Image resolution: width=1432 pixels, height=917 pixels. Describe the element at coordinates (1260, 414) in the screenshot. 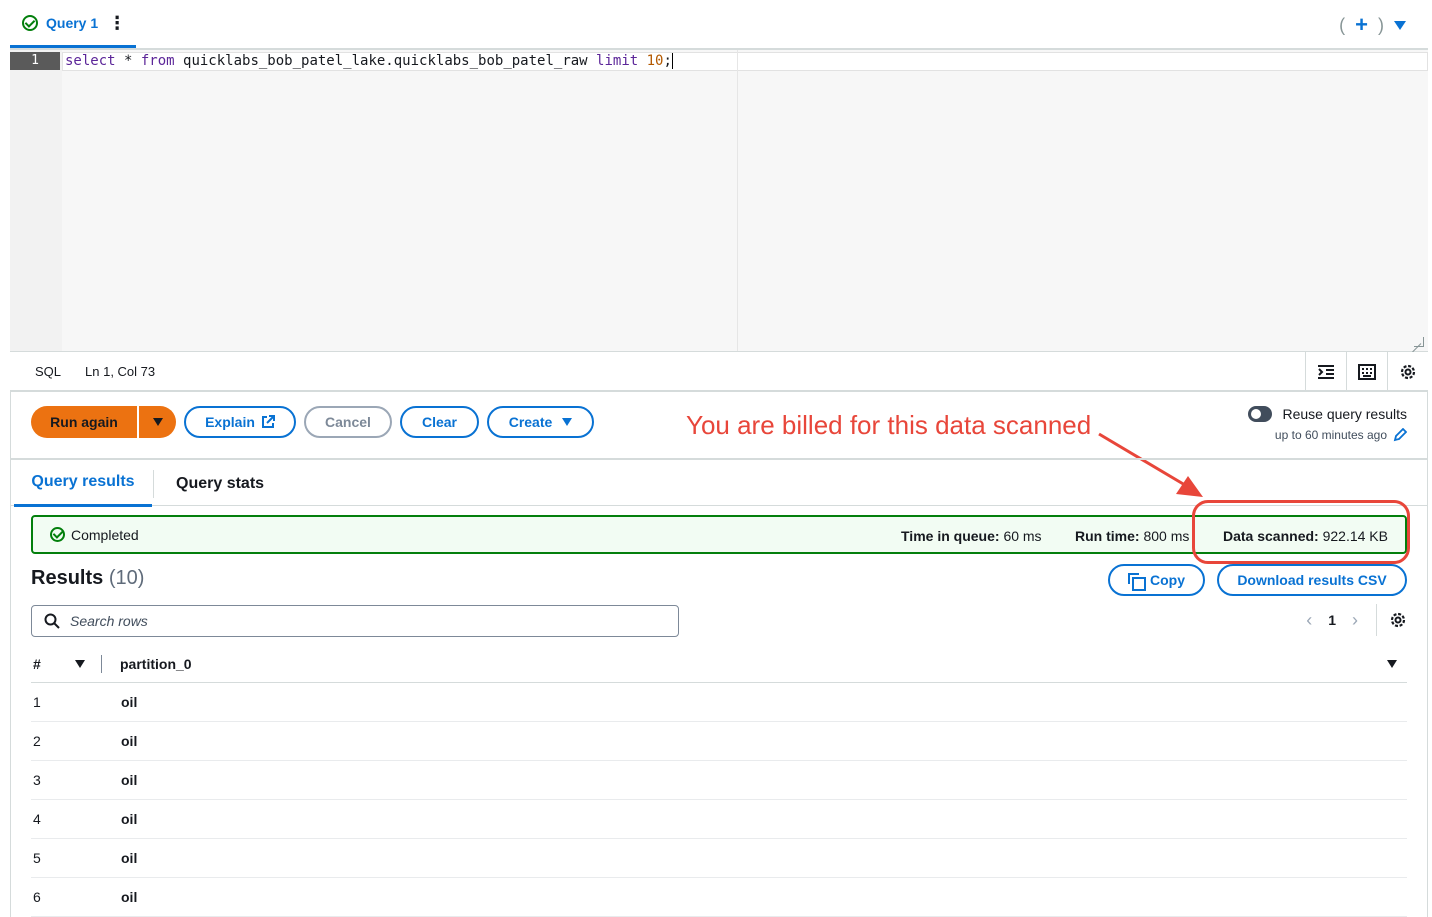

I see `reuse-toggle` at that location.